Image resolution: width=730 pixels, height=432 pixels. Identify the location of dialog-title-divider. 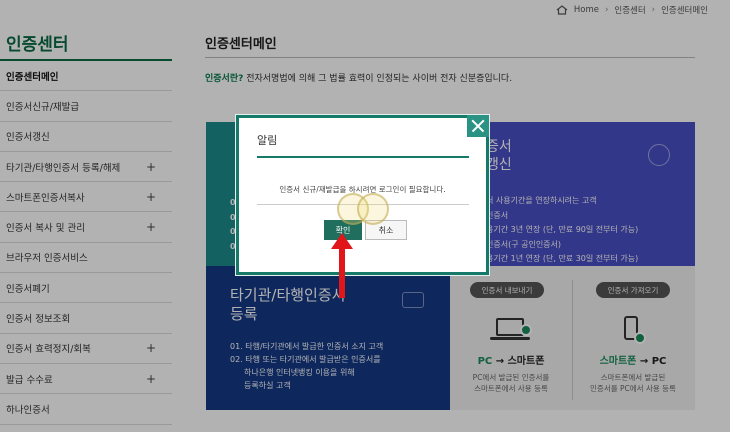
(363, 157).